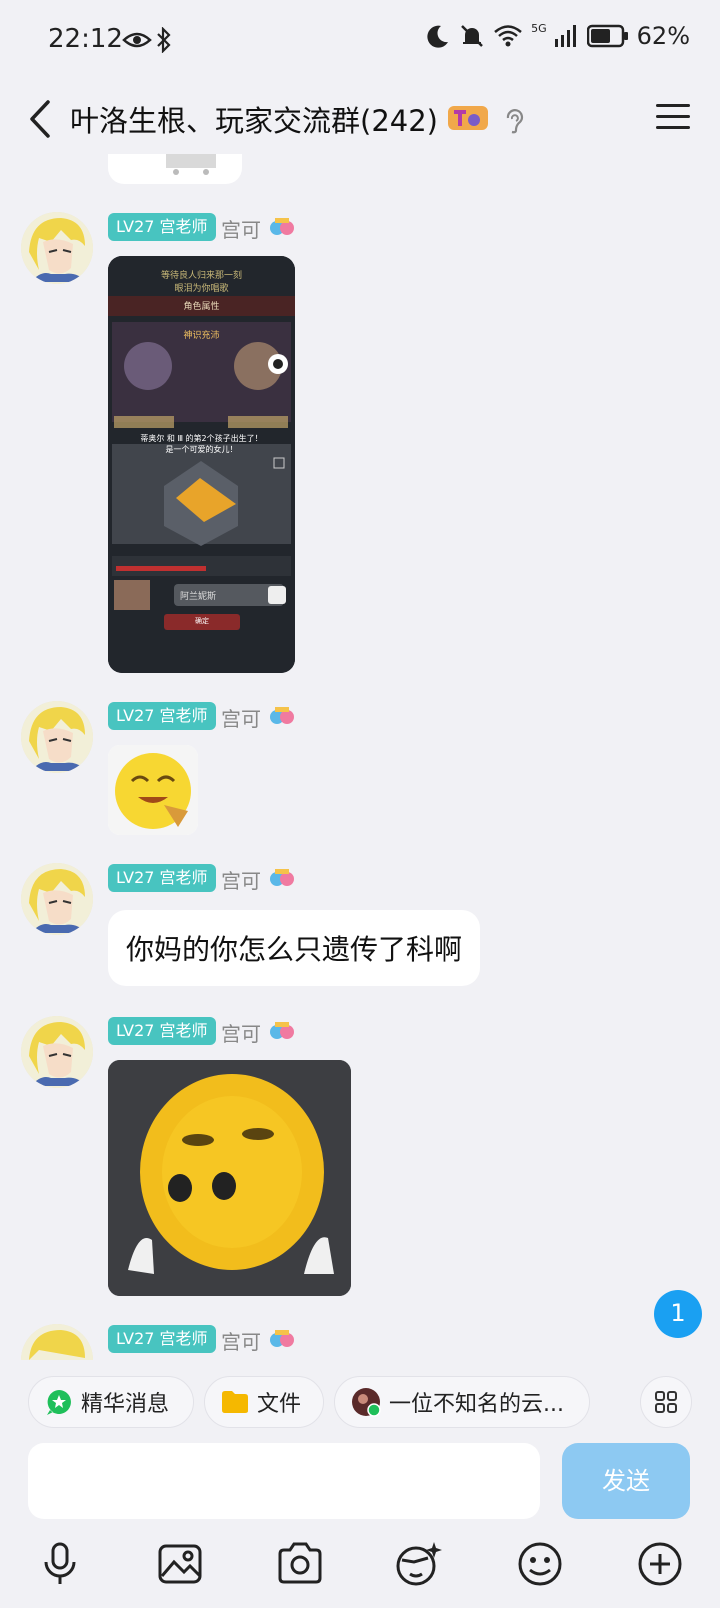 This screenshot has height=1608, width=720. What do you see at coordinates (59, 1402) in the screenshot?
I see `essence-icon` at bounding box center [59, 1402].